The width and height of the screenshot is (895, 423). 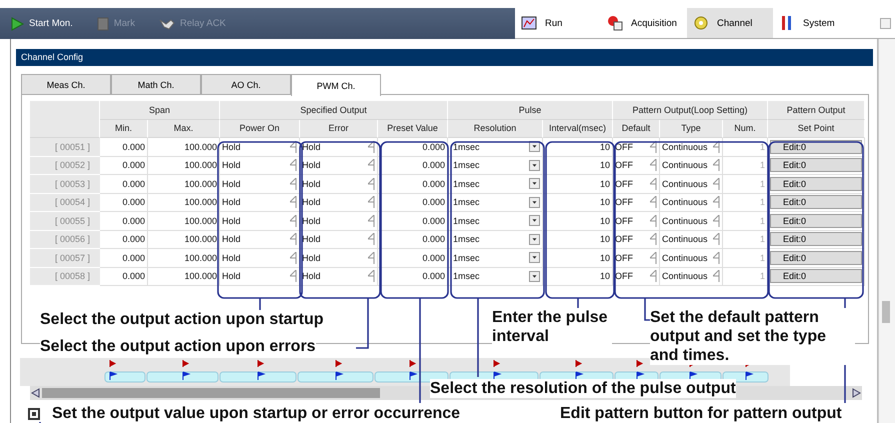 I want to click on row-header: [ 00052 ], so click(x=65, y=165).